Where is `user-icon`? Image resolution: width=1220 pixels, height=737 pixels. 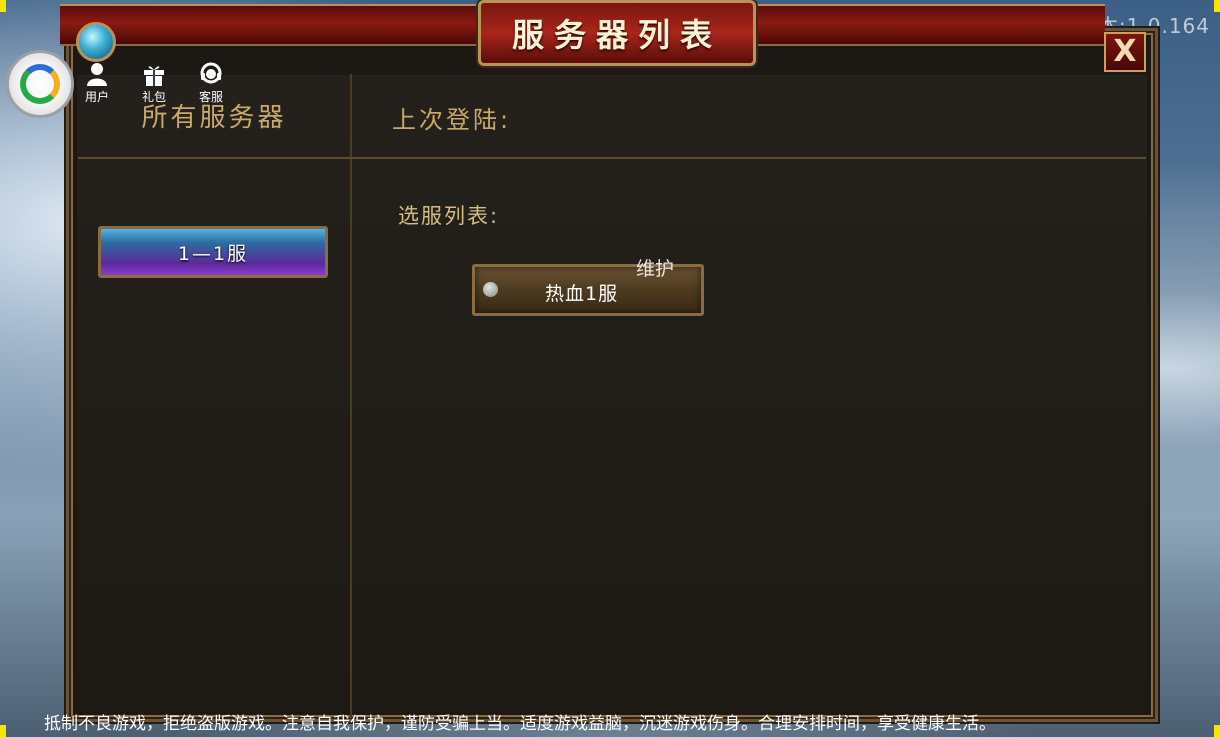 user-icon is located at coordinates (97, 74).